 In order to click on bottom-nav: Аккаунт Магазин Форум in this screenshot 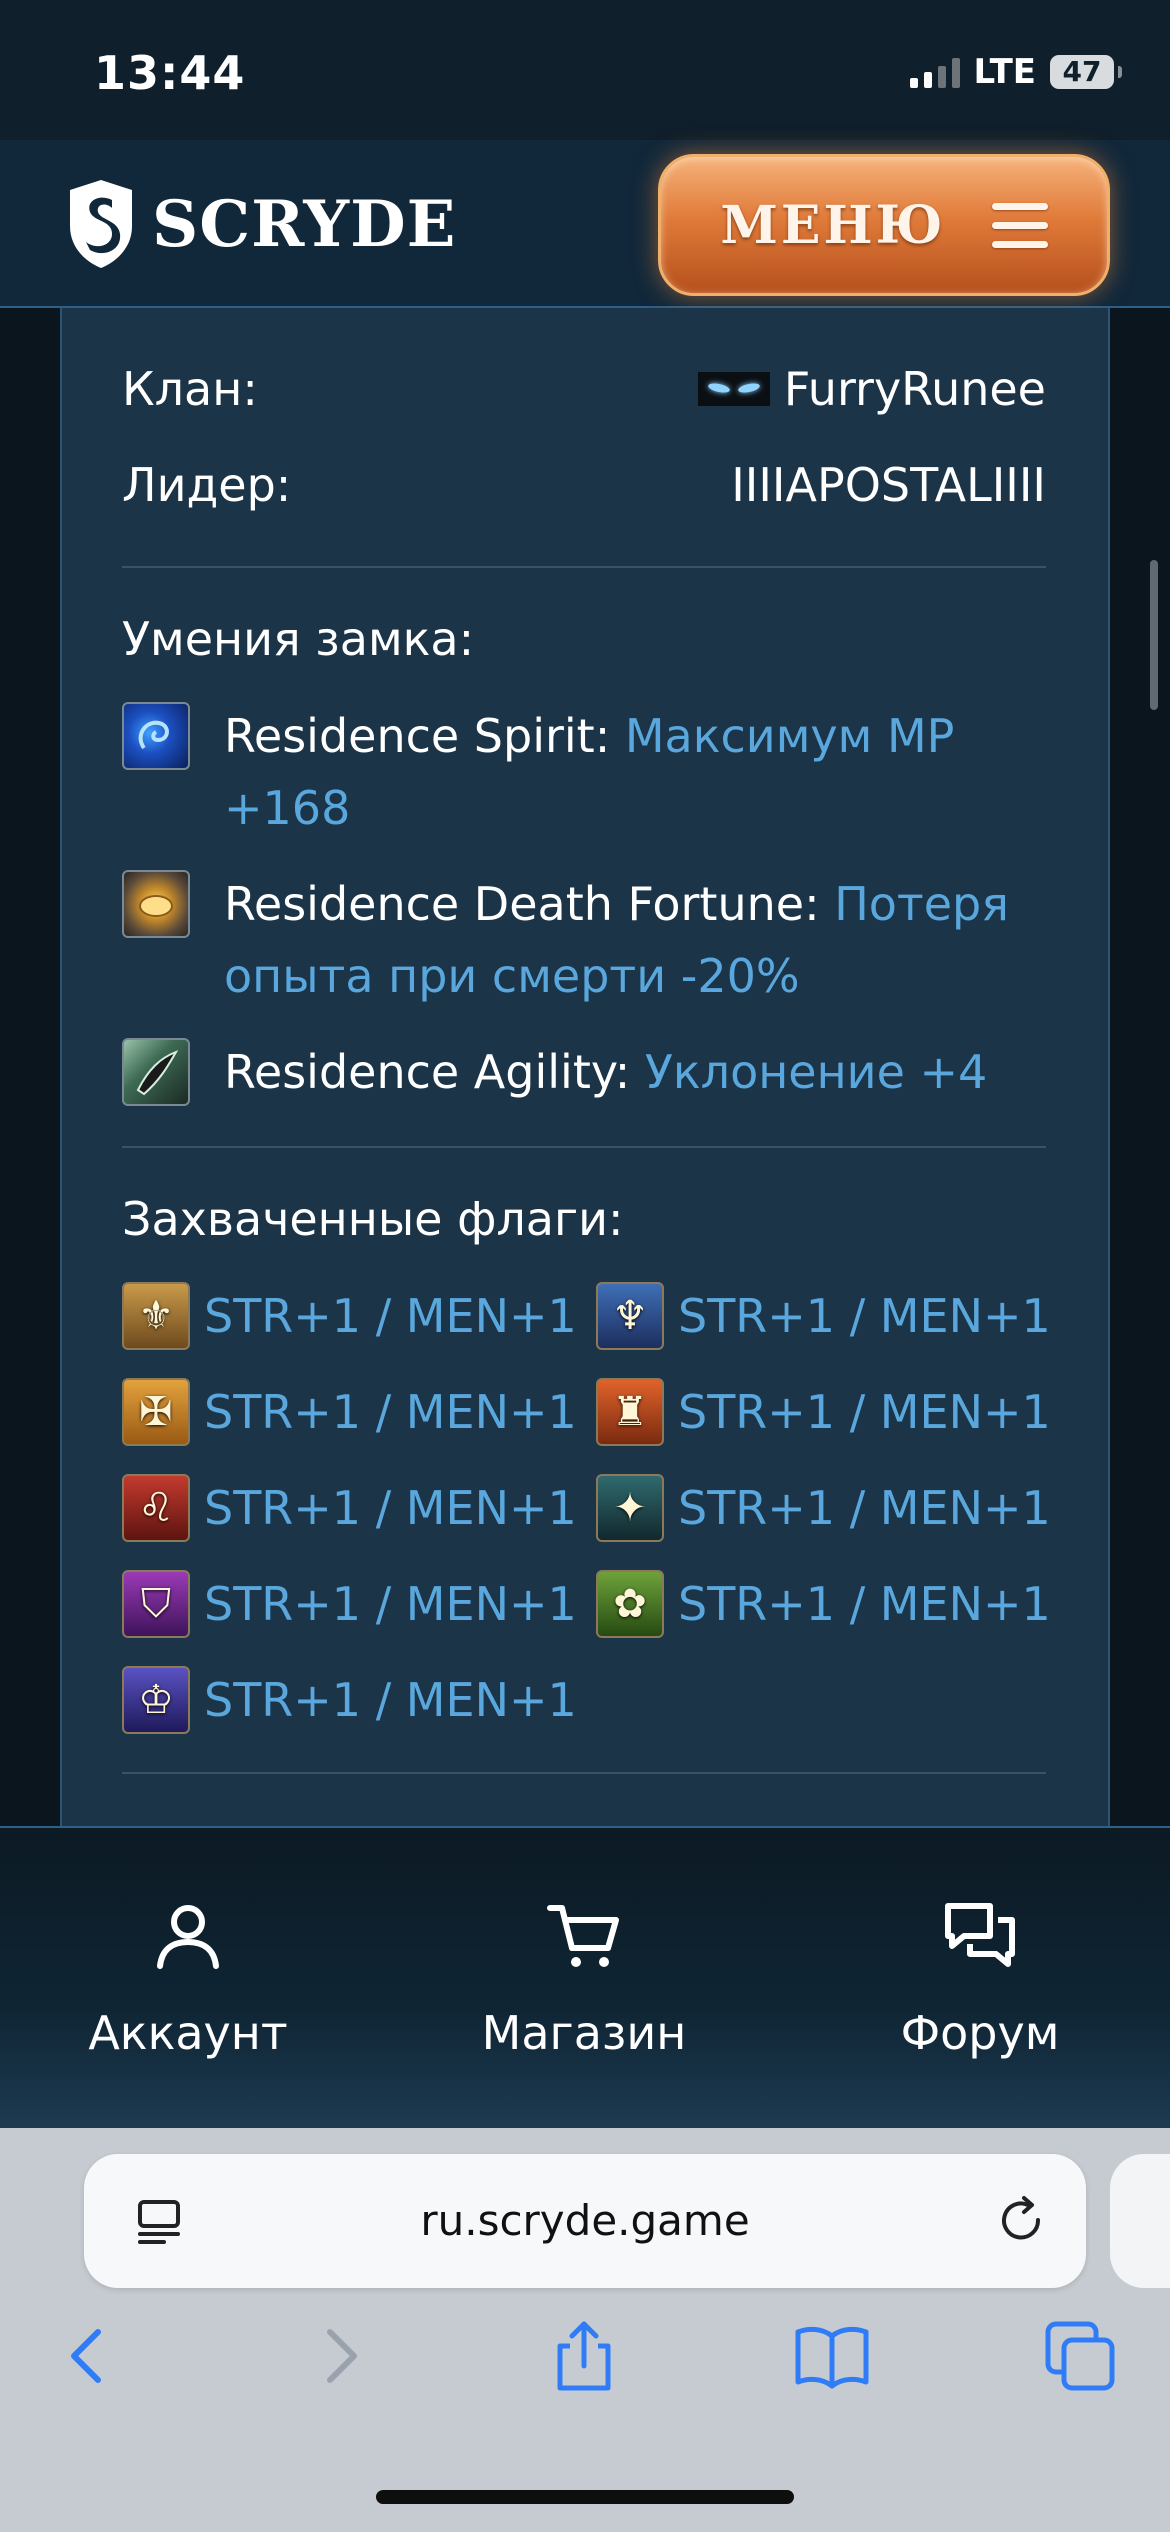, I will do `click(585, 1978)`.